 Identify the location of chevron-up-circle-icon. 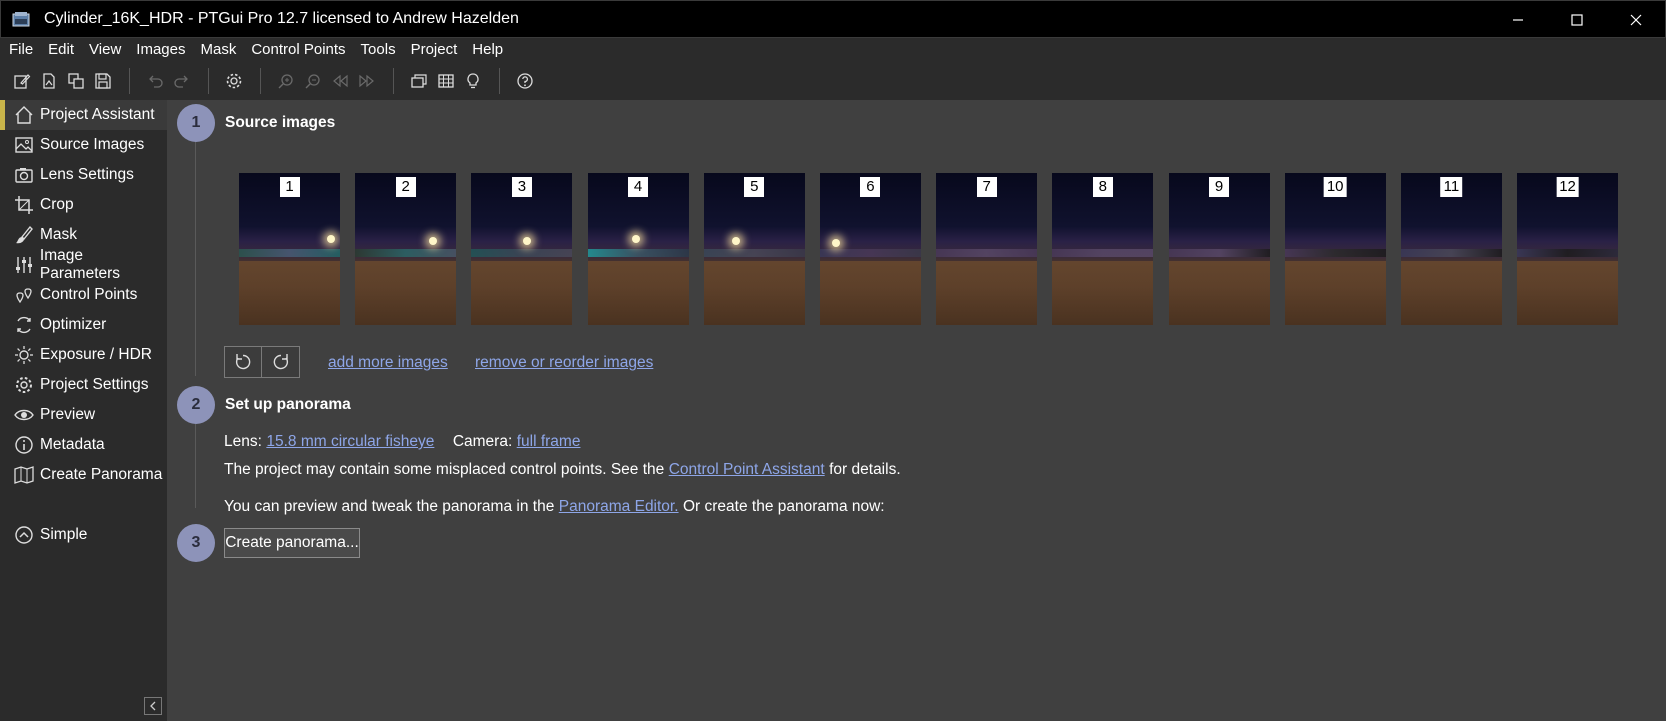
(24, 535).